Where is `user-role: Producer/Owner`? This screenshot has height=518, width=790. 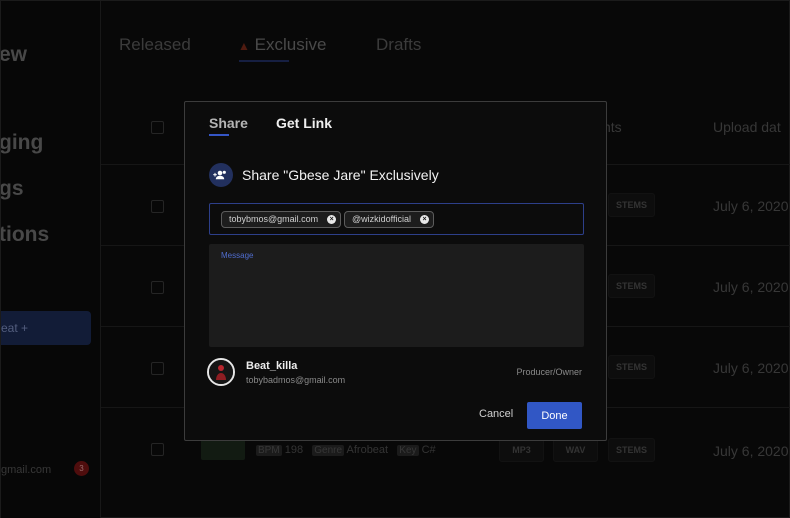 user-role: Producer/Owner is located at coordinates (549, 372).